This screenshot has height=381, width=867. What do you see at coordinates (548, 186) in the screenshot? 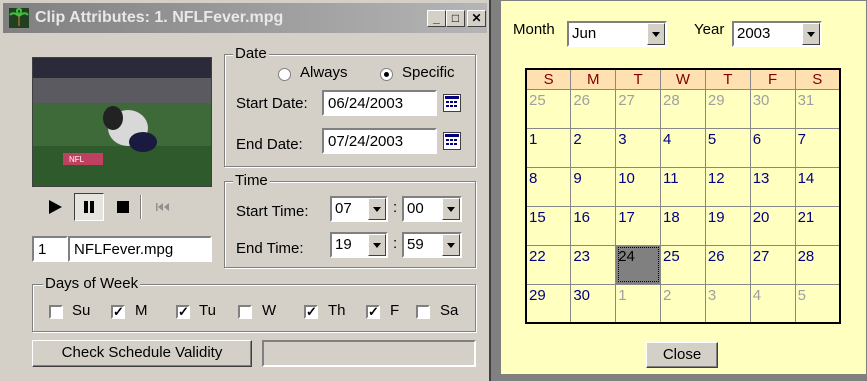
I see `day-cell: 8` at bounding box center [548, 186].